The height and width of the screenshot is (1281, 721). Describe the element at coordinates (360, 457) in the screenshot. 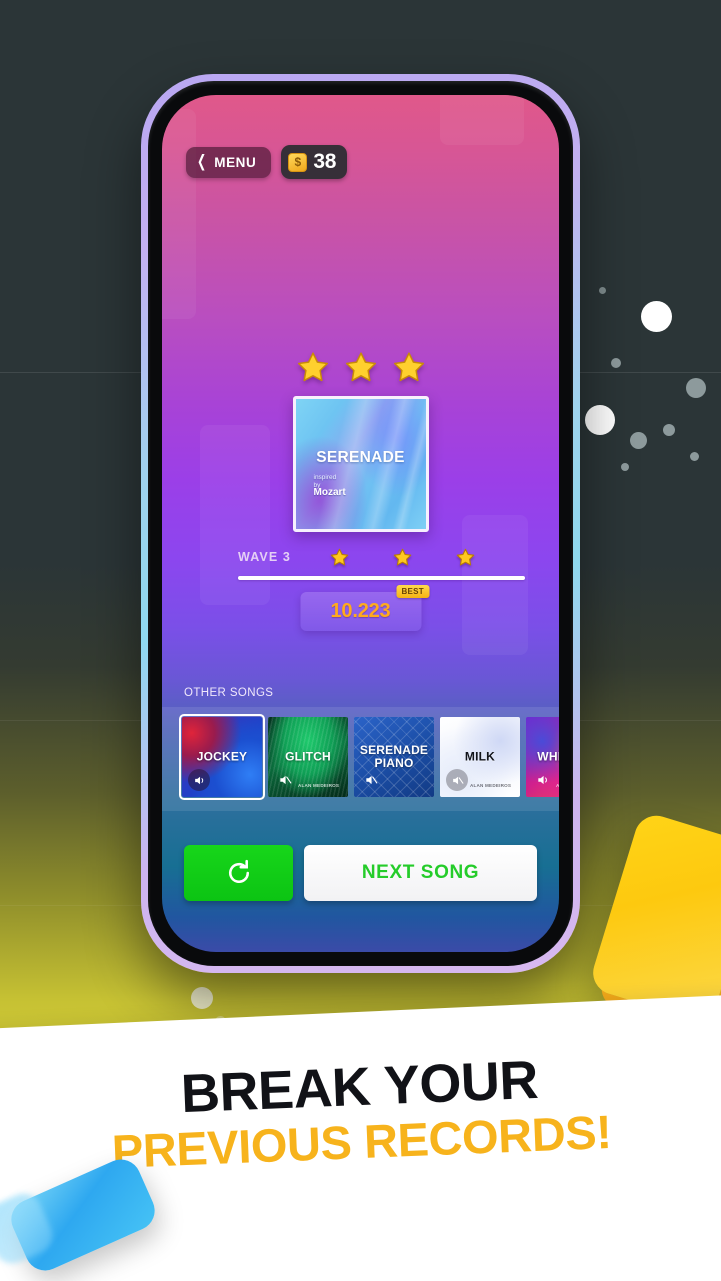

I see `album-title: SERENADE` at that location.